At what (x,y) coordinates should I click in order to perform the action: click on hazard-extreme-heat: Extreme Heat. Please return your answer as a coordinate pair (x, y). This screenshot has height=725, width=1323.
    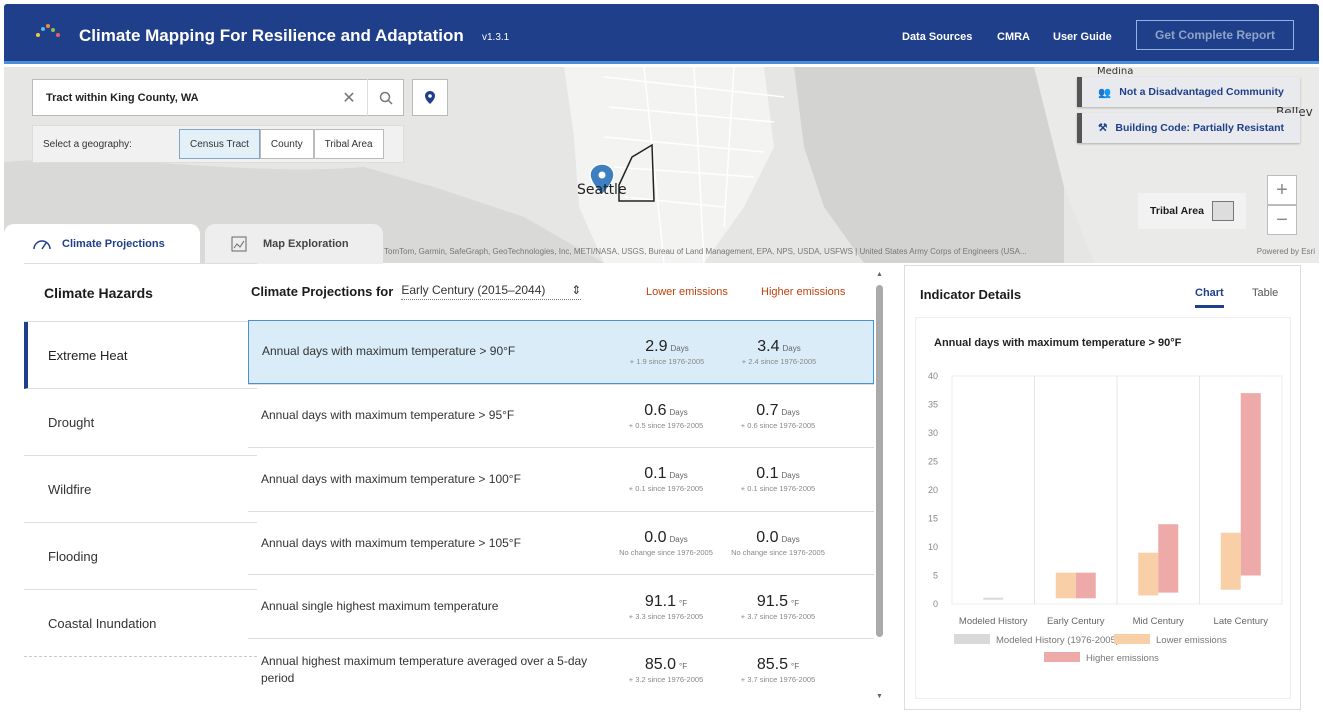
    Looking at the image, I should click on (140, 355).